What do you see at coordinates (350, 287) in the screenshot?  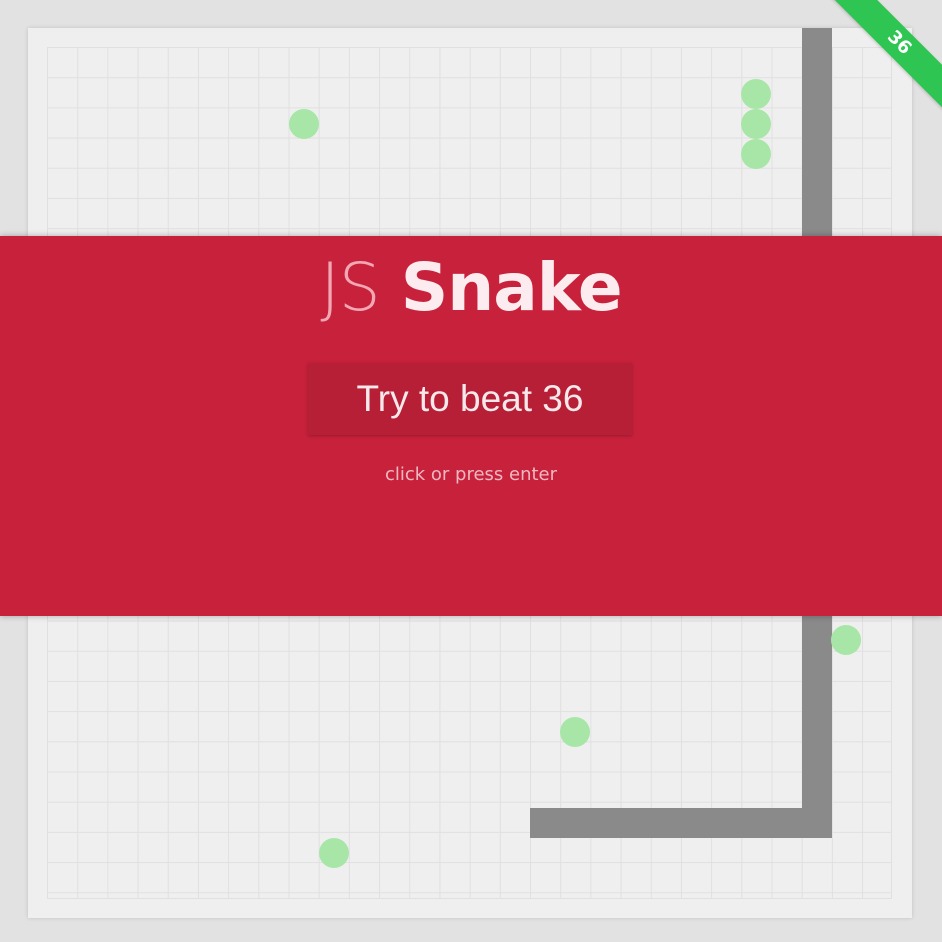 I see `title-js: JS` at bounding box center [350, 287].